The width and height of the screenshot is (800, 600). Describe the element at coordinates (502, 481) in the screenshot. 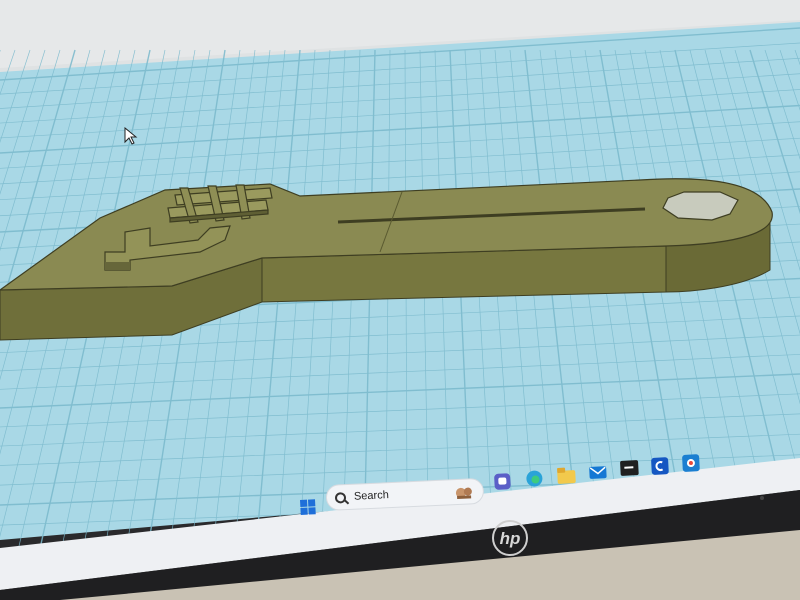

I see `teams-chat-icon` at that location.